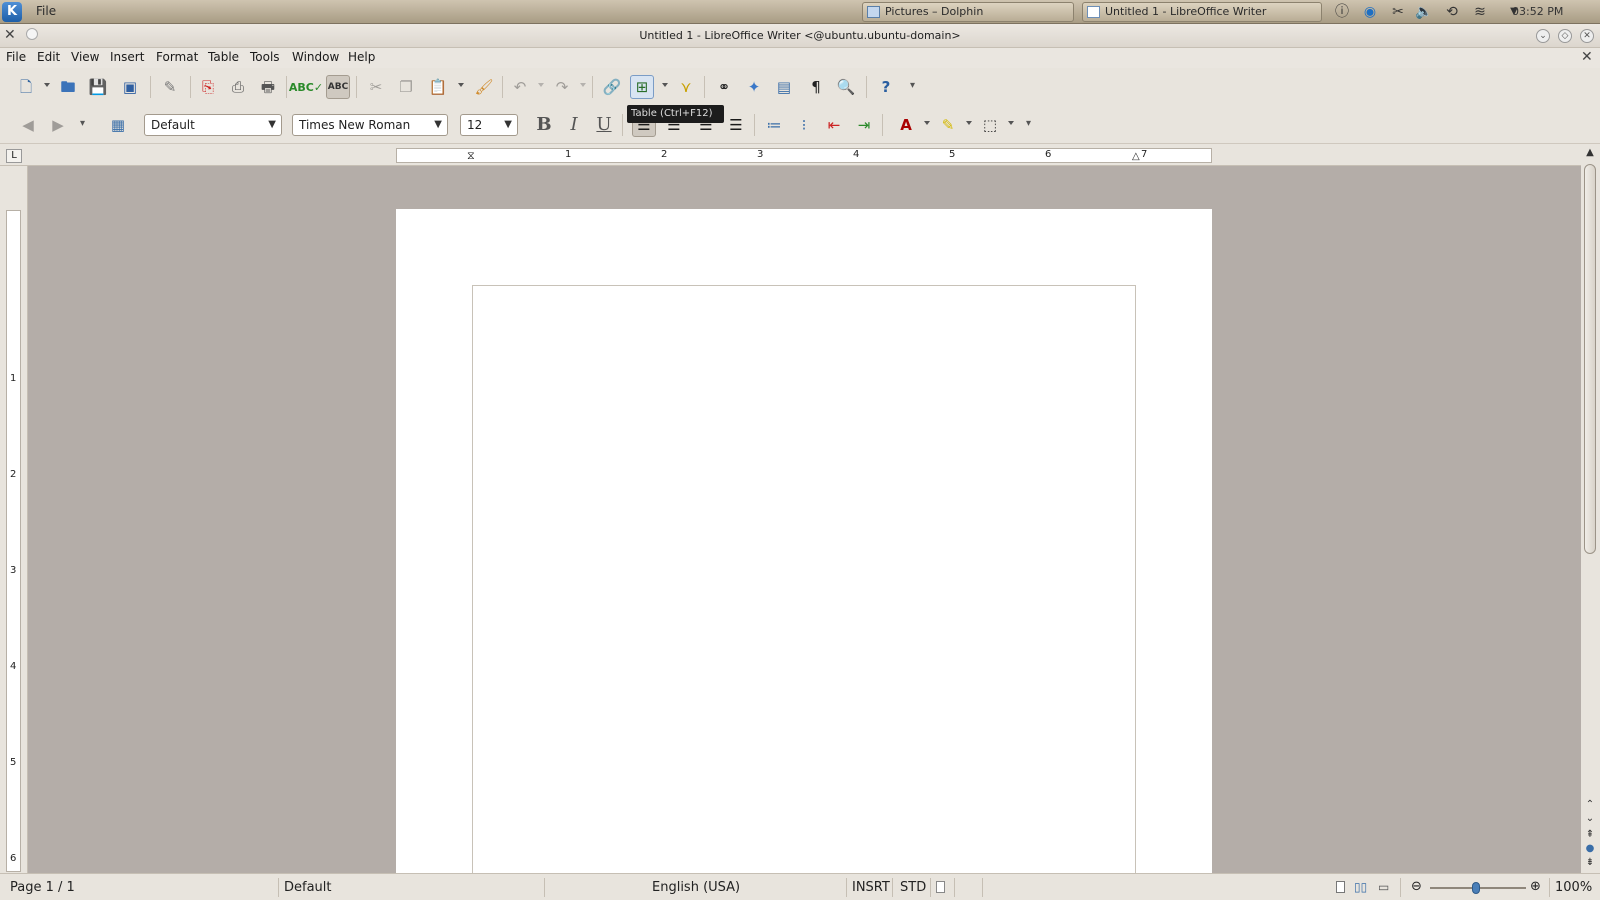 The height and width of the screenshot is (900, 1600). I want to click on redo-dropdown-arrow, so click(583, 85).